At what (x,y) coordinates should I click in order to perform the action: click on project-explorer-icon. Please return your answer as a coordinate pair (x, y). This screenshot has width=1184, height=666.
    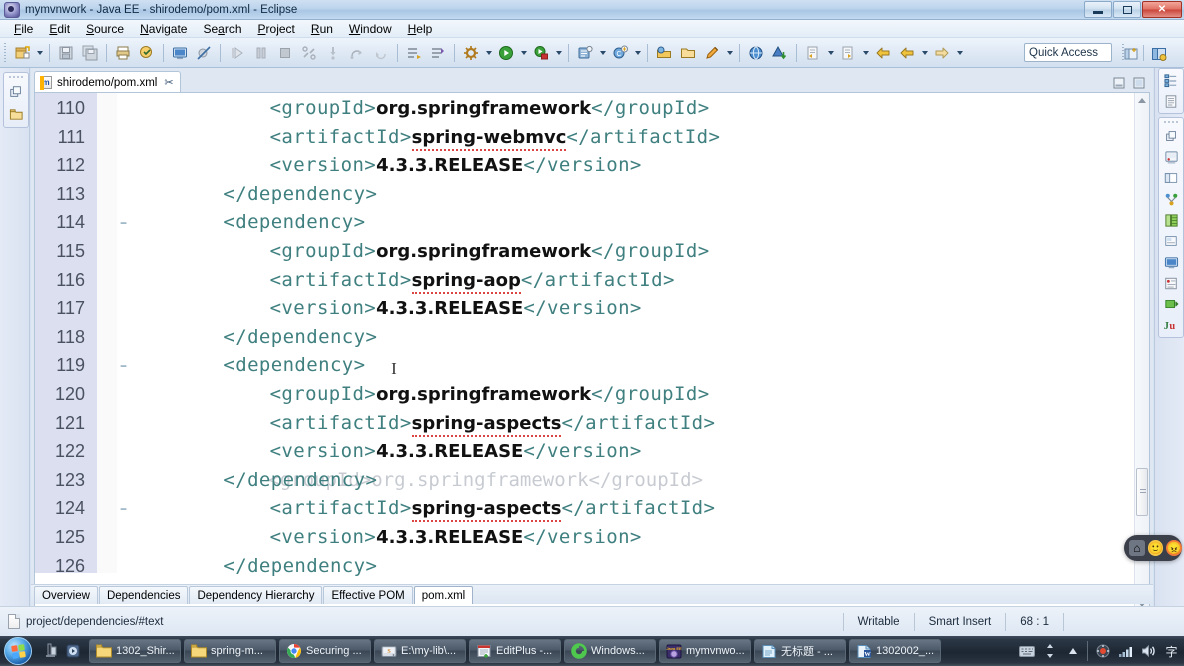
    Looking at the image, I should click on (16, 114).